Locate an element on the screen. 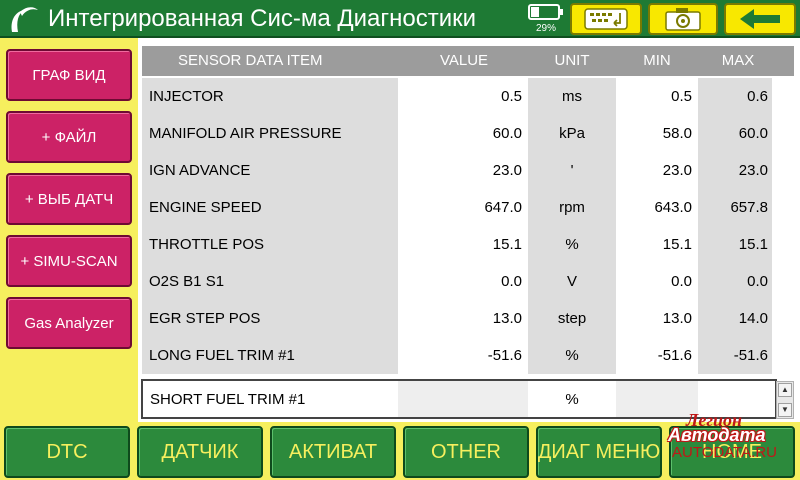 Image resolution: width=800 pixels, height=480 pixels. sensor-value: 647.0 is located at coordinates (503, 207).